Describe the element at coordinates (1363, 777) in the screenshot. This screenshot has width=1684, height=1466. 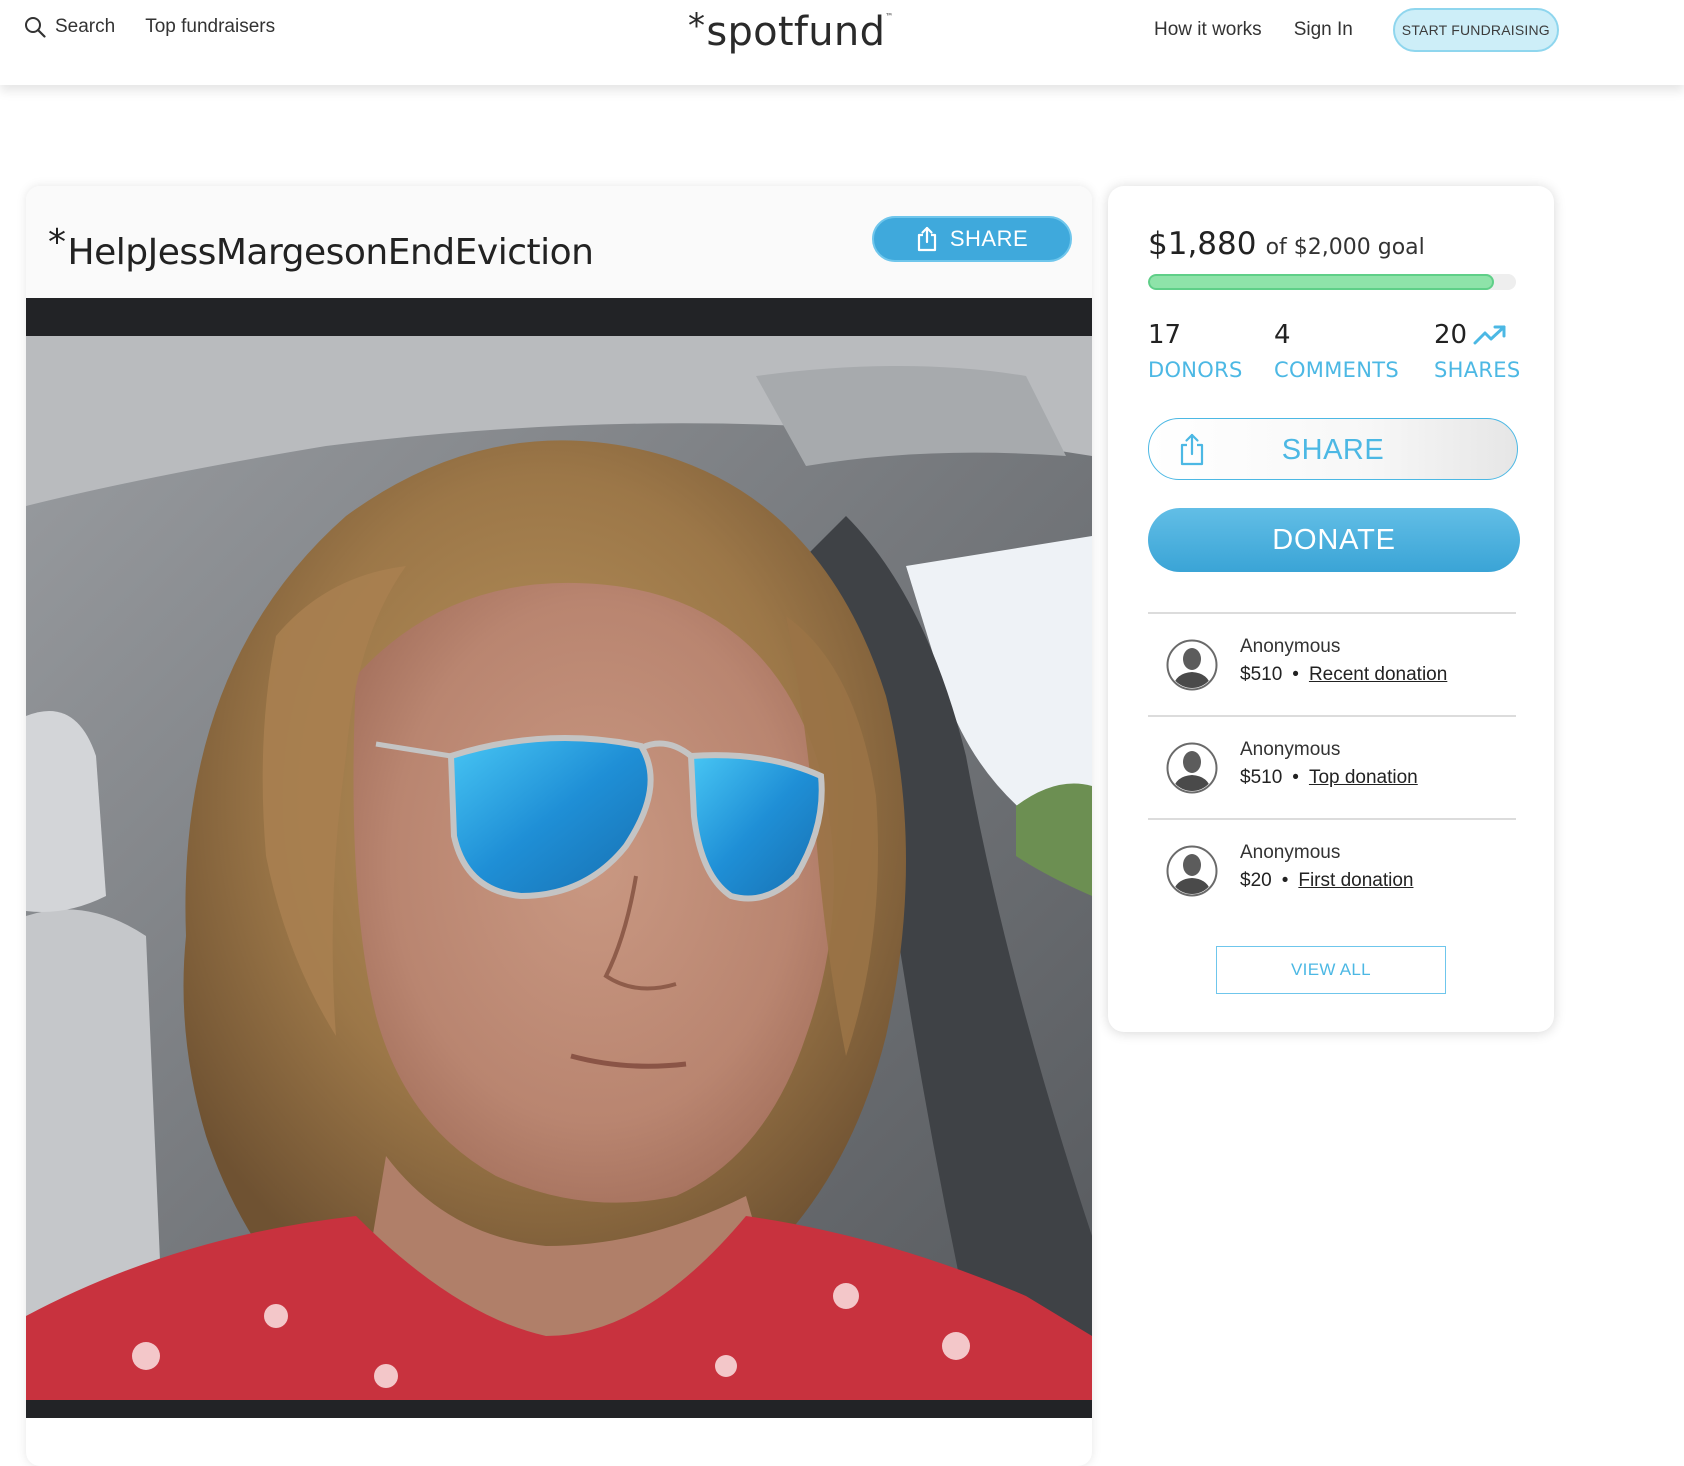
I see `donation-type-link: Top donation` at that location.